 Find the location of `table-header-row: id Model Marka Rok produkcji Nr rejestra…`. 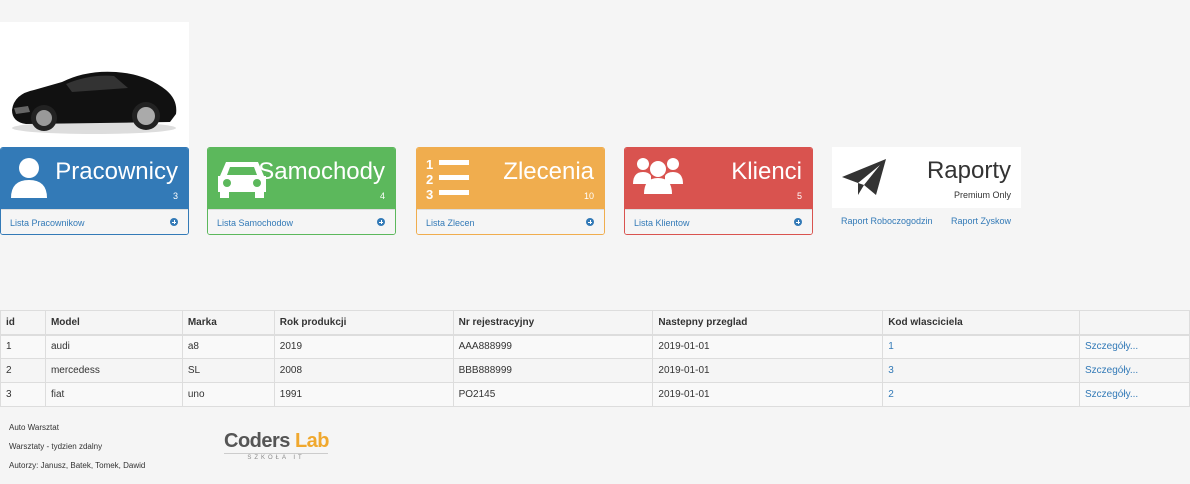

table-header-row: id Model Marka Rok produkcji Nr rejestra… is located at coordinates (595, 323).